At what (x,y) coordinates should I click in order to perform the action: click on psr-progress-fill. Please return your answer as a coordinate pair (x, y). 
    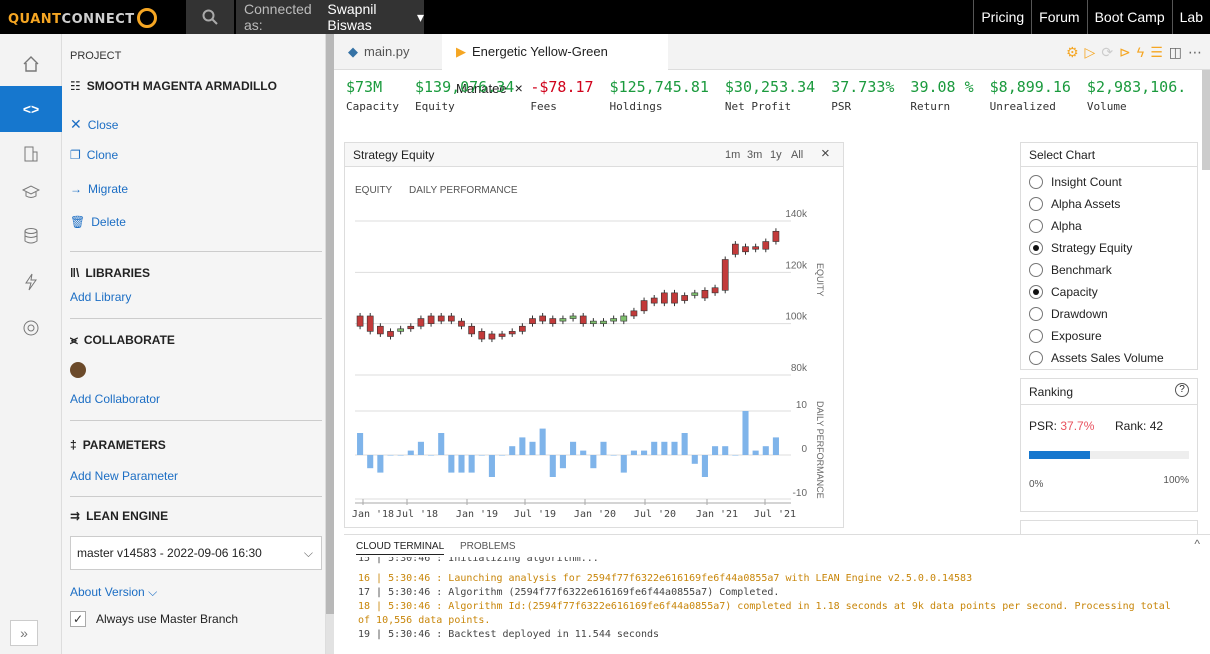
    Looking at the image, I should click on (1059, 455).